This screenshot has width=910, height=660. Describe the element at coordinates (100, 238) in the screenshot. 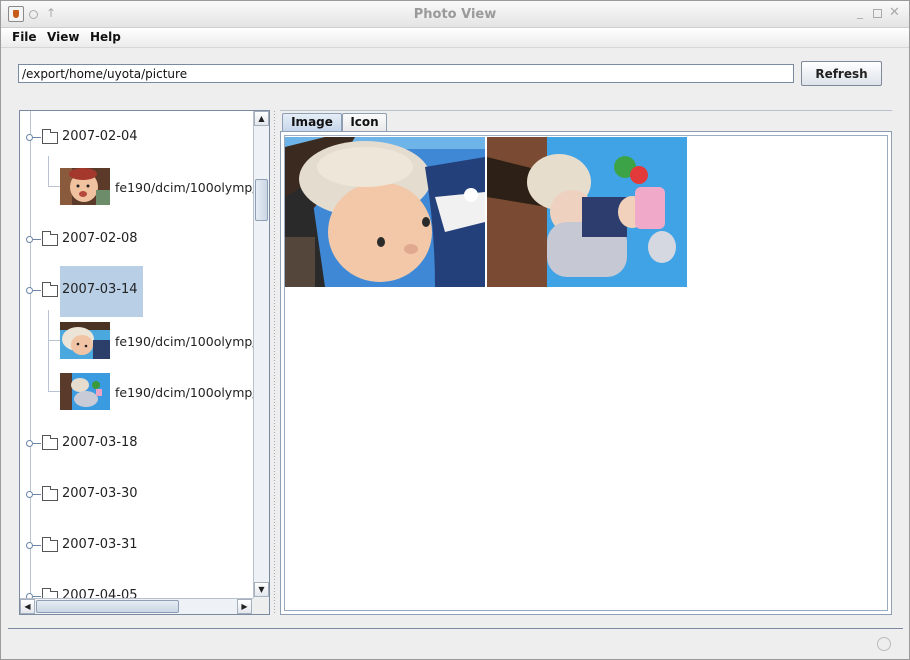

I see `tree-node-label: 2007-02-08` at that location.